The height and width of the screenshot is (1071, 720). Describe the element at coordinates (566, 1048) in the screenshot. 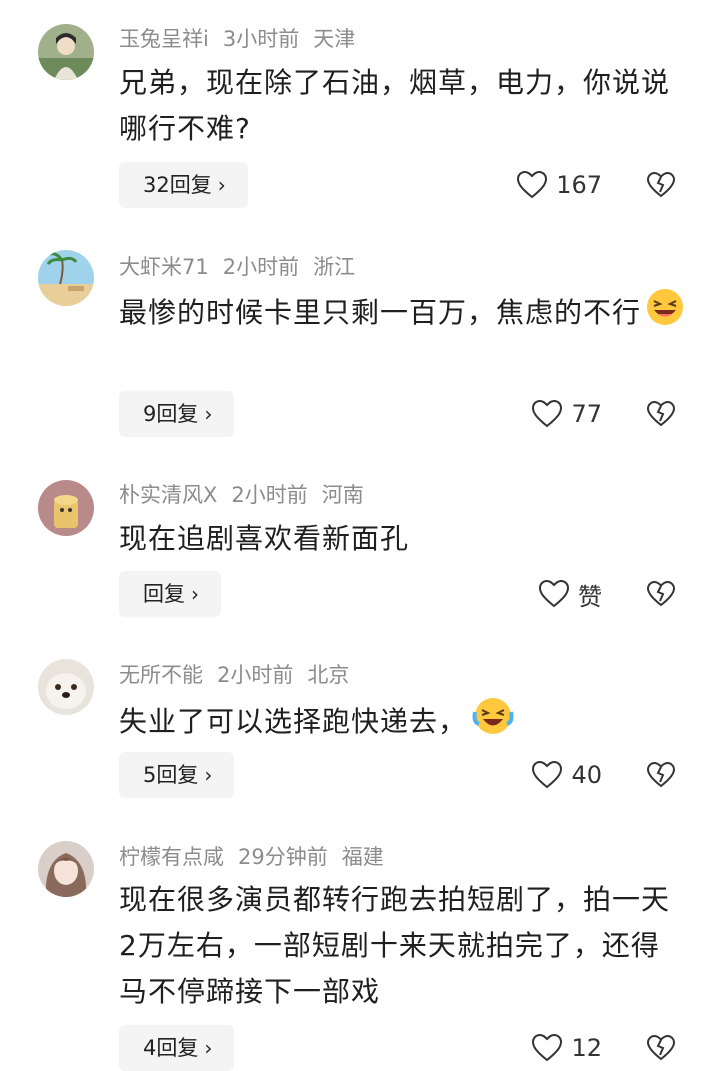

I see `like-button: 12` at that location.